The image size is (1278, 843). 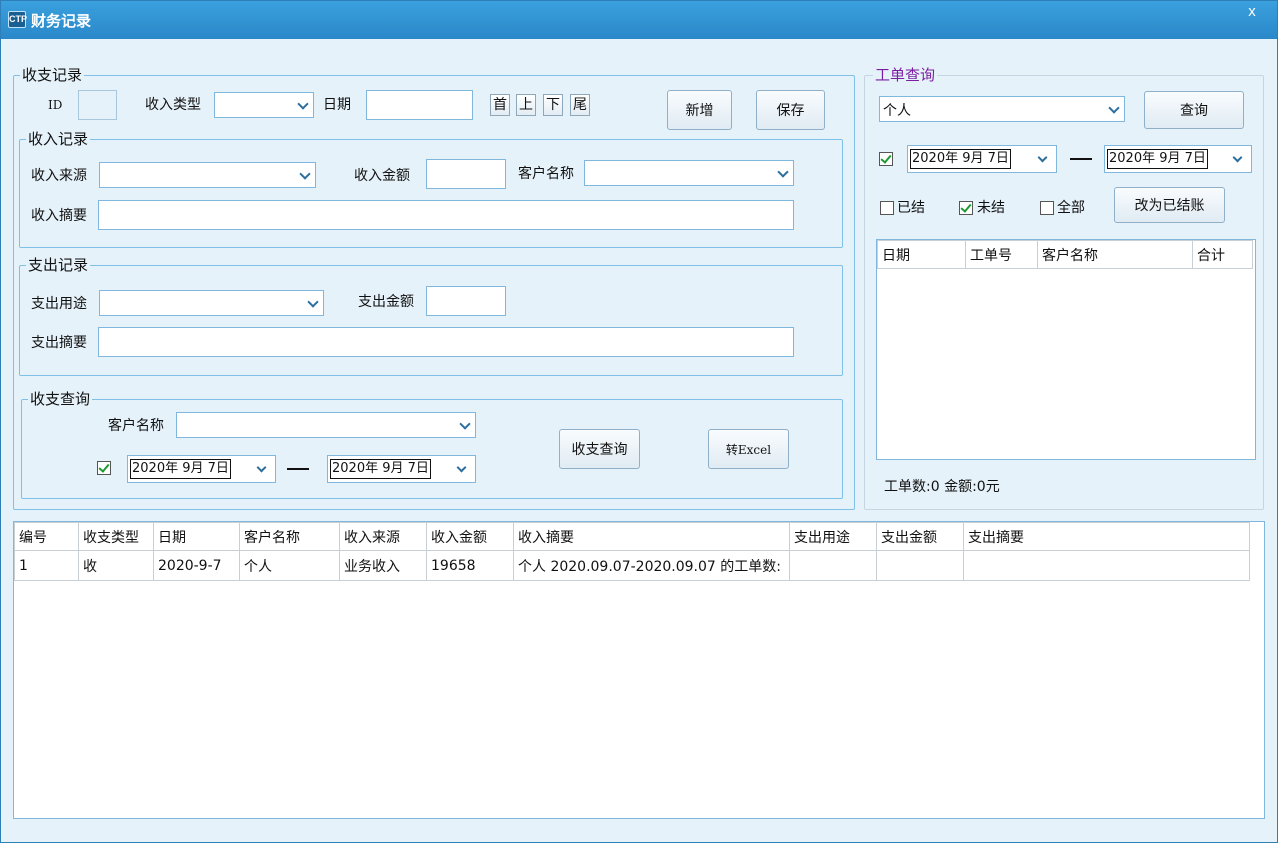 What do you see at coordinates (466, 174) in the screenshot?
I see `income-amount-field` at bounding box center [466, 174].